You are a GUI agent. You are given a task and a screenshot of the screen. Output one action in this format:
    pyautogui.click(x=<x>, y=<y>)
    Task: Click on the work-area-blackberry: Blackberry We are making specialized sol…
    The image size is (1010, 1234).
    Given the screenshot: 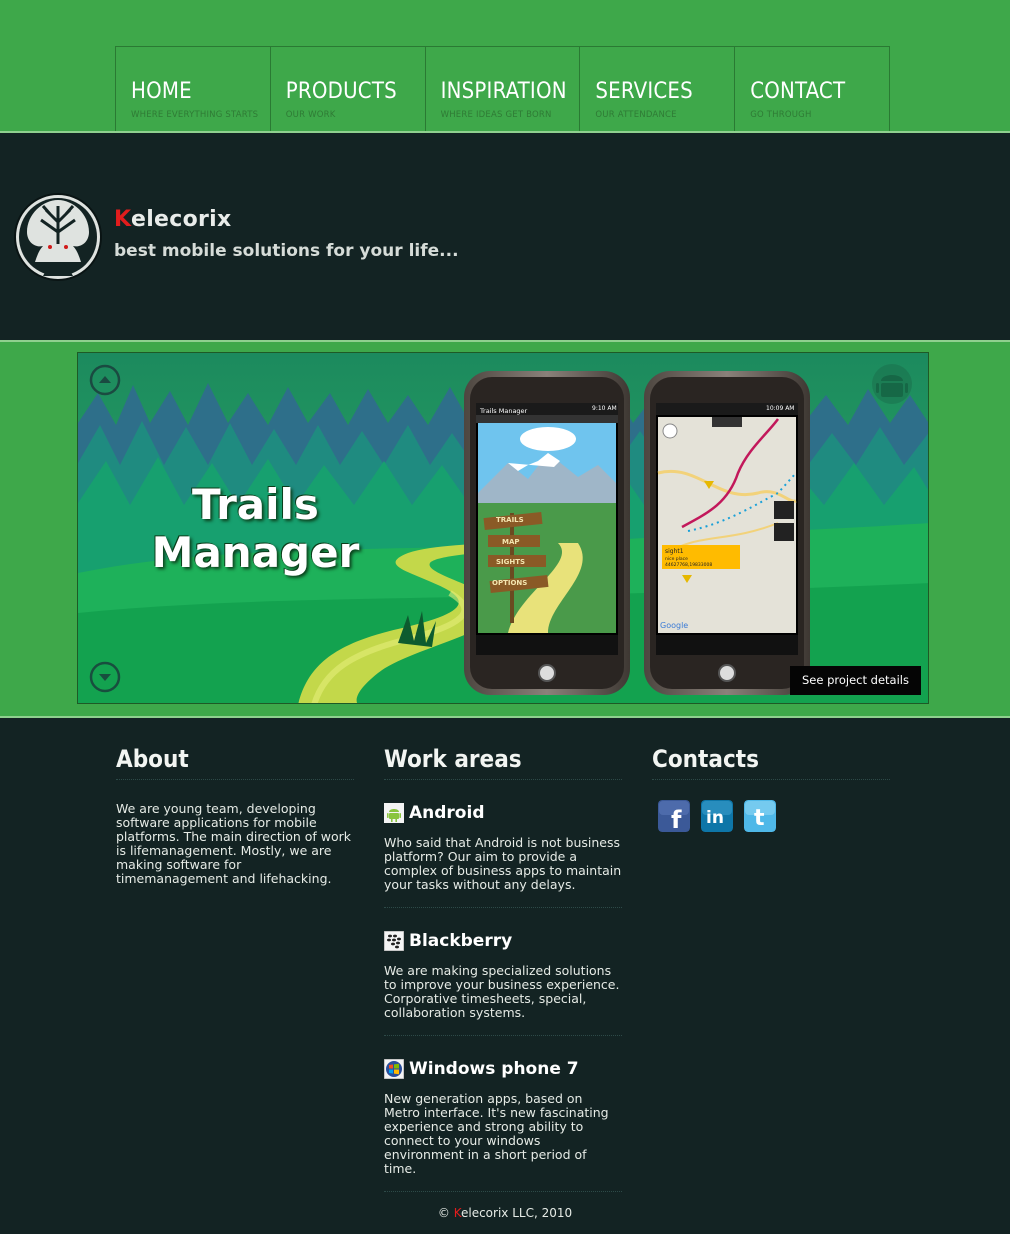 What is the action you would take?
    pyautogui.click(x=503, y=972)
    